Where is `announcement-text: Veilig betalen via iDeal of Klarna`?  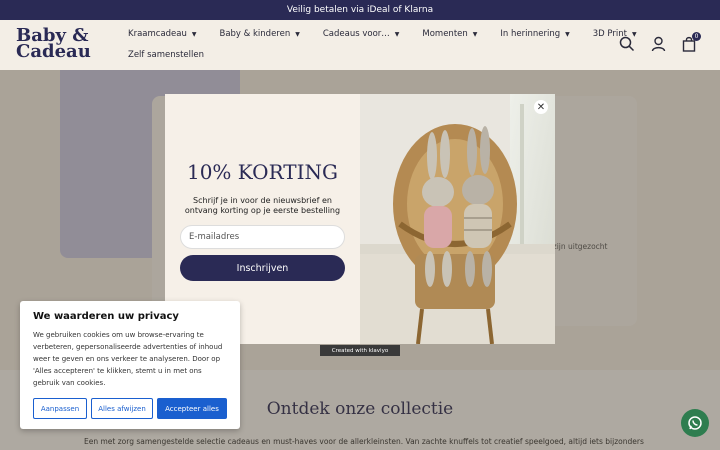
announcement-text: Veilig betalen via iDeal of Klarna is located at coordinates (360, 10).